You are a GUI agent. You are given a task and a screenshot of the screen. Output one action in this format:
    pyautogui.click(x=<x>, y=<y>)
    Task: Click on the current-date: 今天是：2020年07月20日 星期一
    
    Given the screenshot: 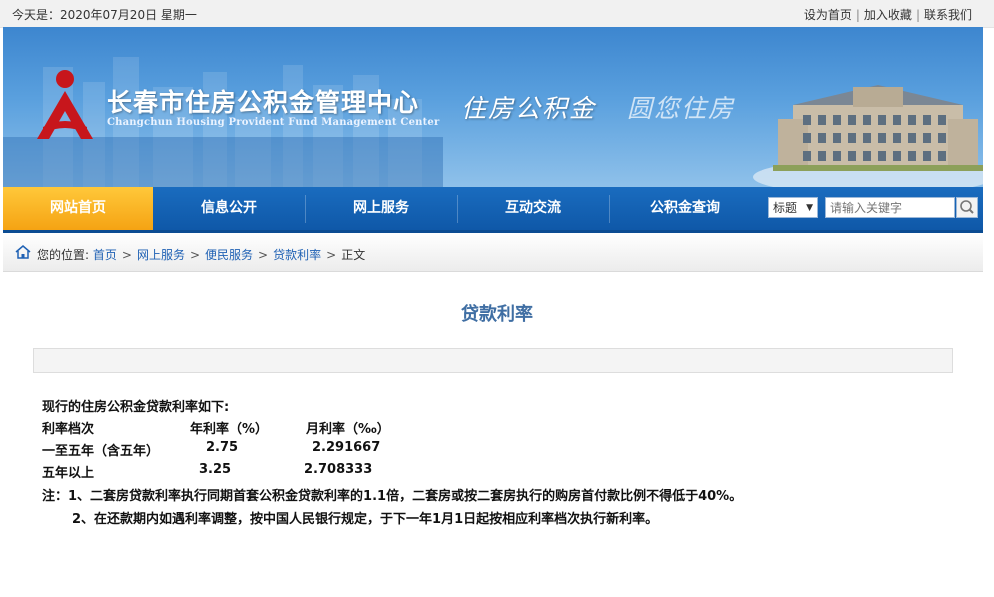 What is the action you would take?
    pyautogui.click(x=104, y=15)
    